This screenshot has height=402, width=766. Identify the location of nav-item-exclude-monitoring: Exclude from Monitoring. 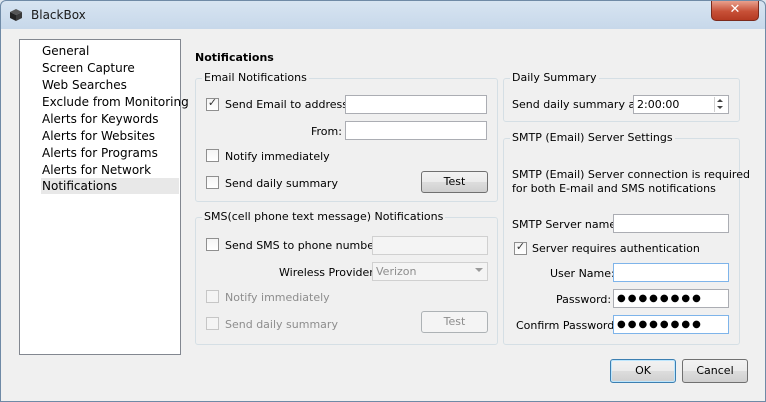
(115, 102).